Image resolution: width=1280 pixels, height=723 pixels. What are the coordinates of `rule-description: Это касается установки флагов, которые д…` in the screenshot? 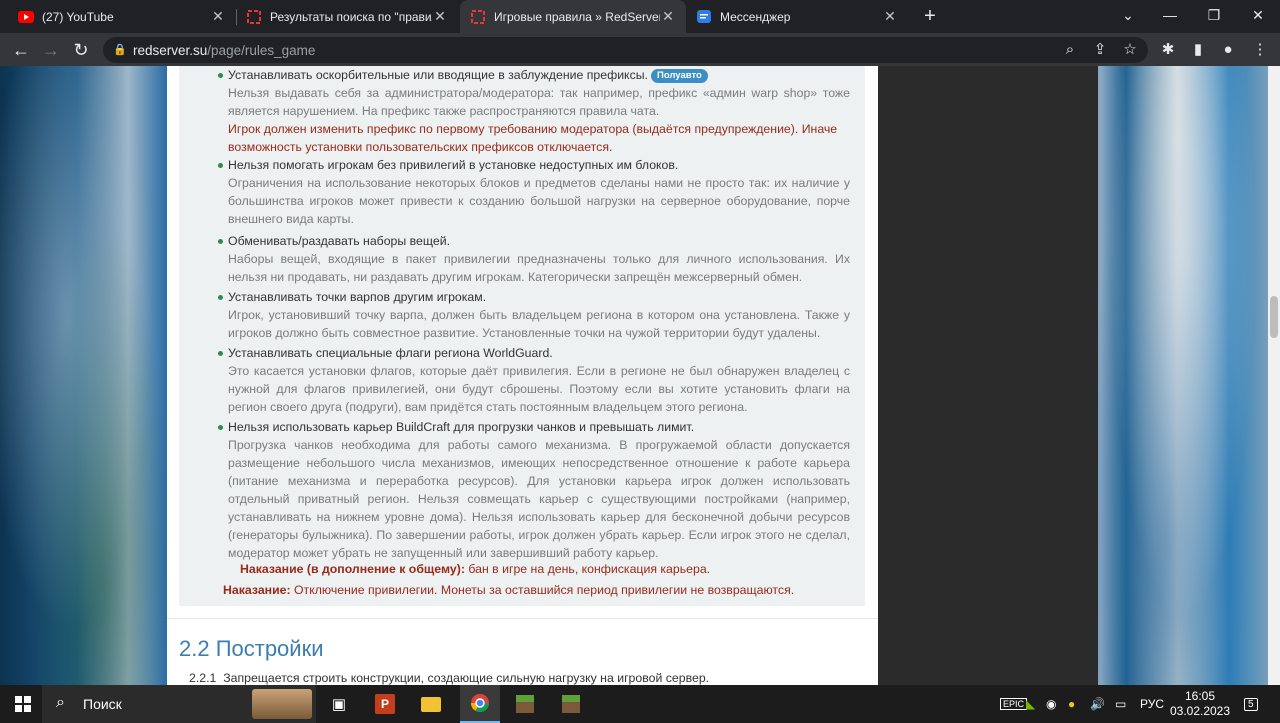 It's located at (539, 389).